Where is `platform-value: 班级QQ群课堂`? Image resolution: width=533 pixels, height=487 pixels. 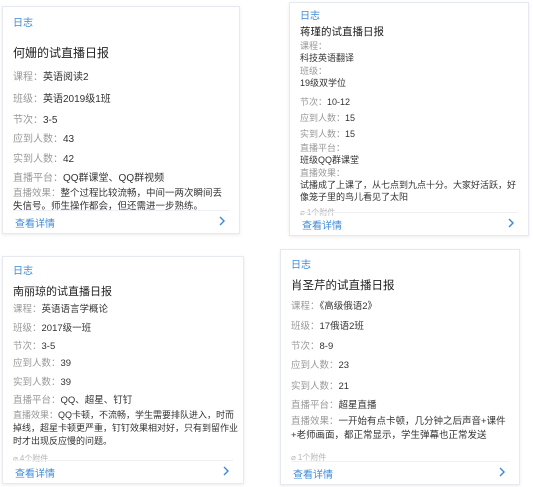
platform-value: 班级QQ群课堂 is located at coordinates (330, 160).